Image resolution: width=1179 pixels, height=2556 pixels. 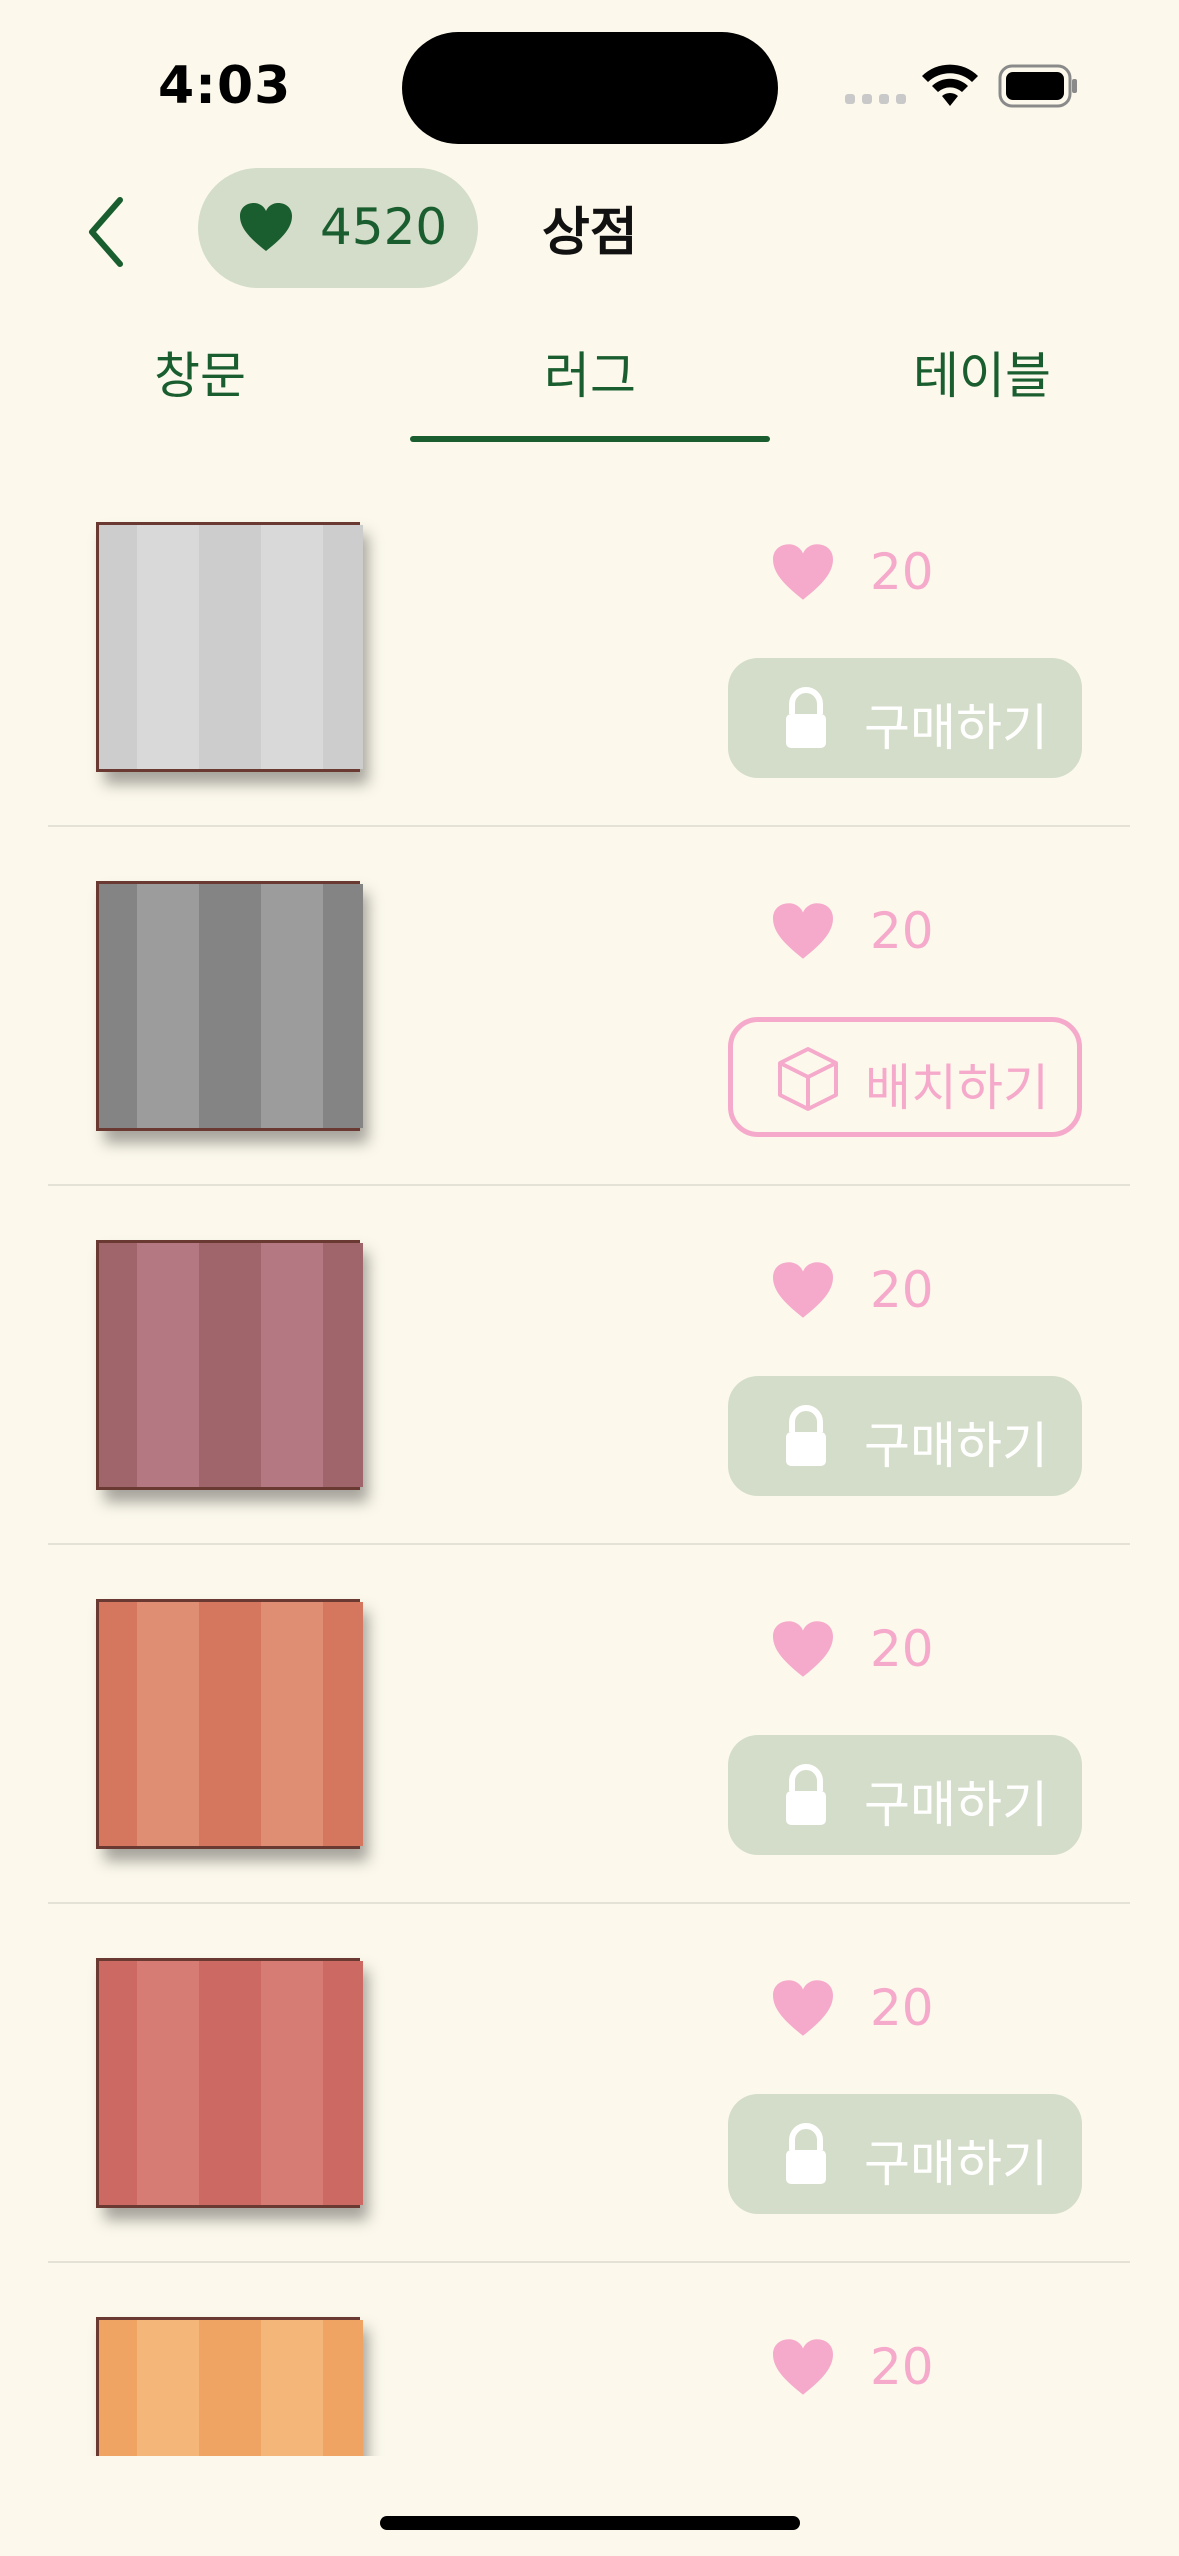 I want to click on page-title: 상점, so click(x=590, y=233).